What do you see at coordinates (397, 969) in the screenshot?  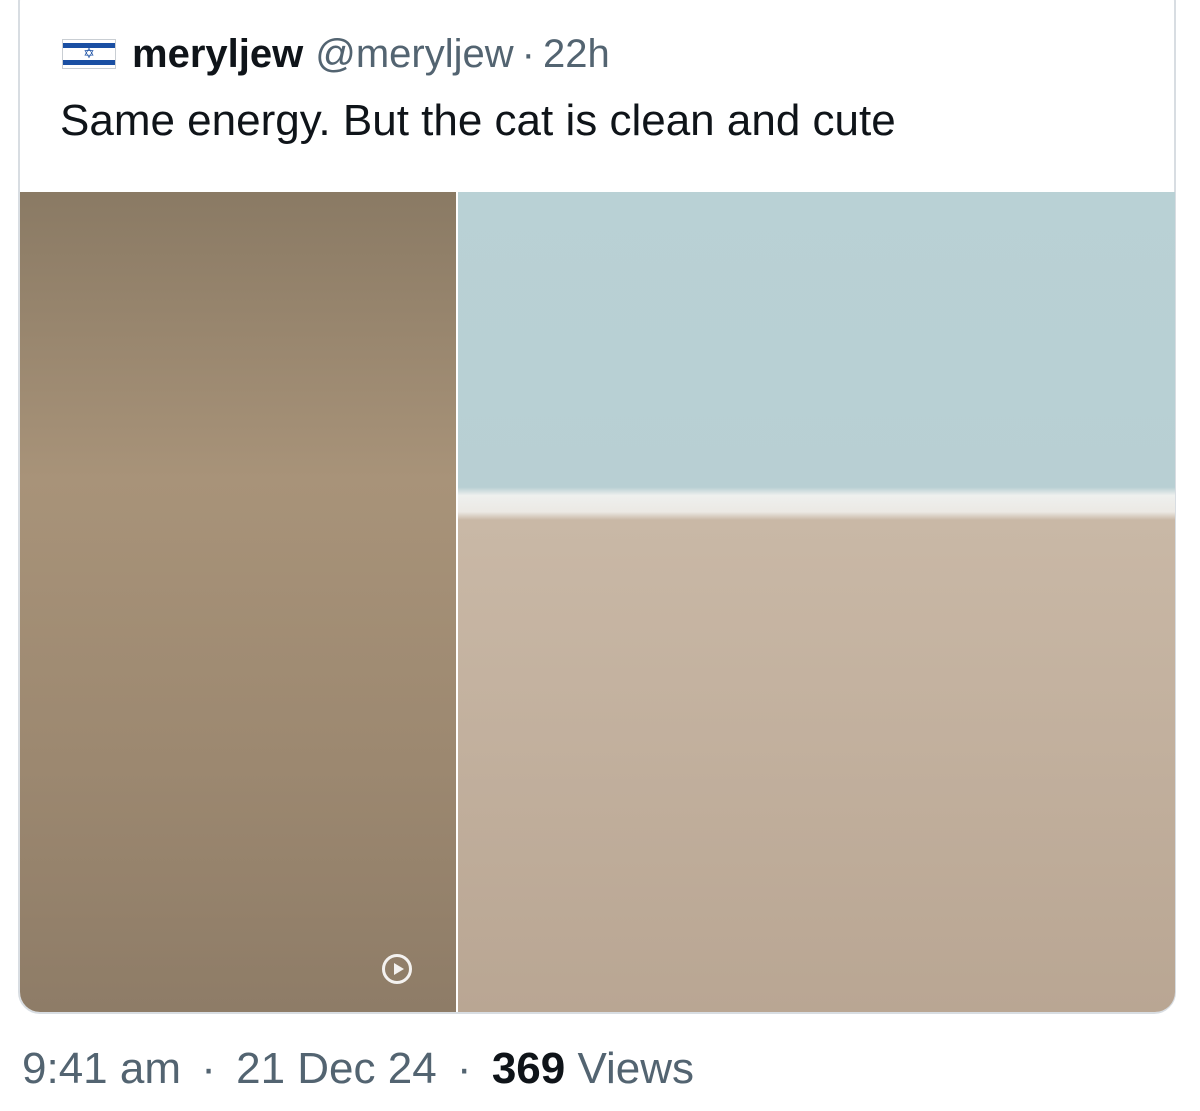 I see `play-circle-icon` at bounding box center [397, 969].